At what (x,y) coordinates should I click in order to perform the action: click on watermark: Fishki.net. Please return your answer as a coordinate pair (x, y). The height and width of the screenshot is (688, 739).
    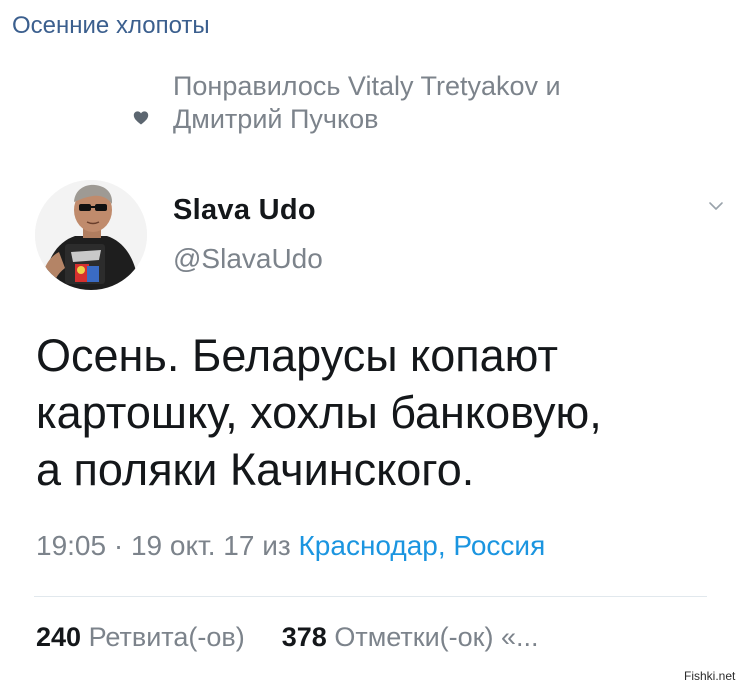
    Looking at the image, I should click on (710, 676).